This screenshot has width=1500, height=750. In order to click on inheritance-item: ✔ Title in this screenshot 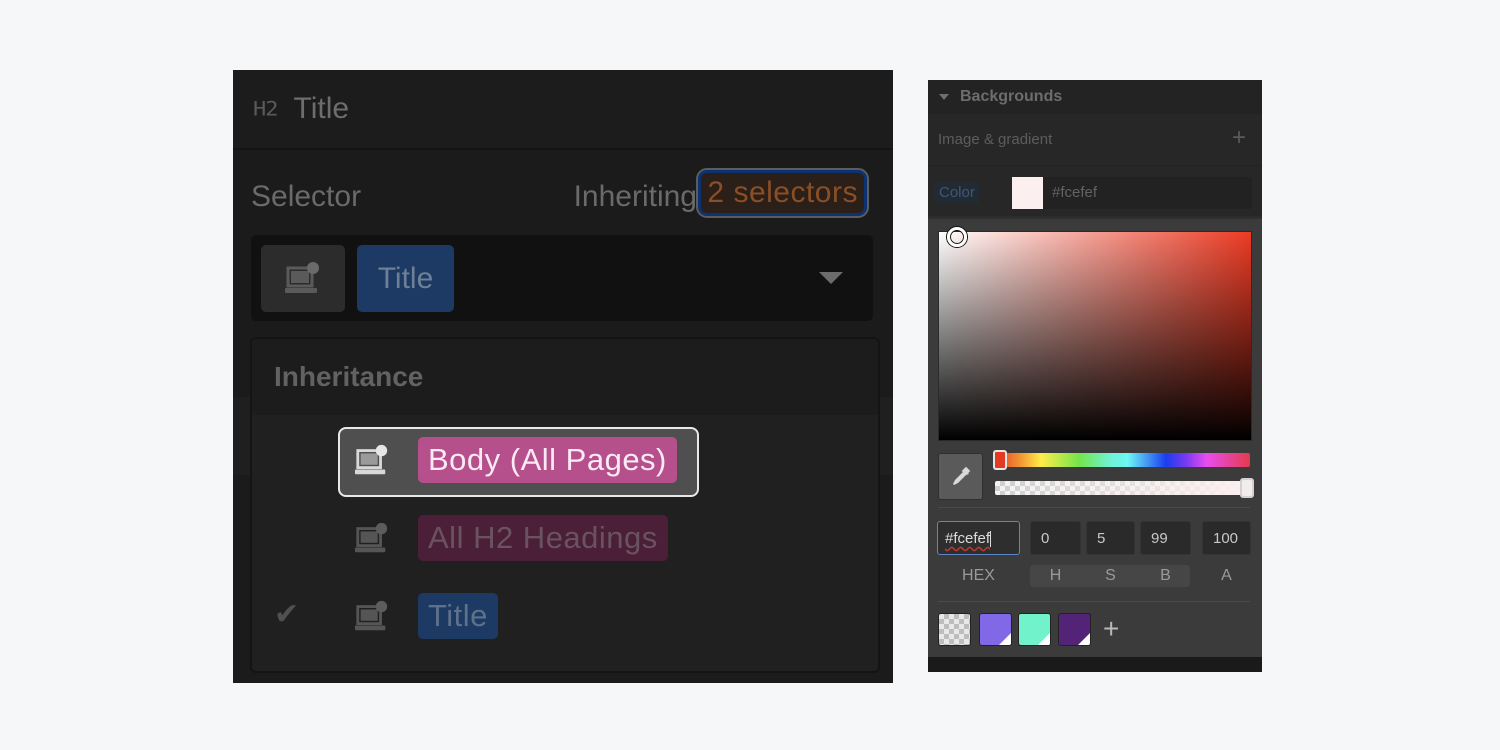, I will do `click(565, 618)`.